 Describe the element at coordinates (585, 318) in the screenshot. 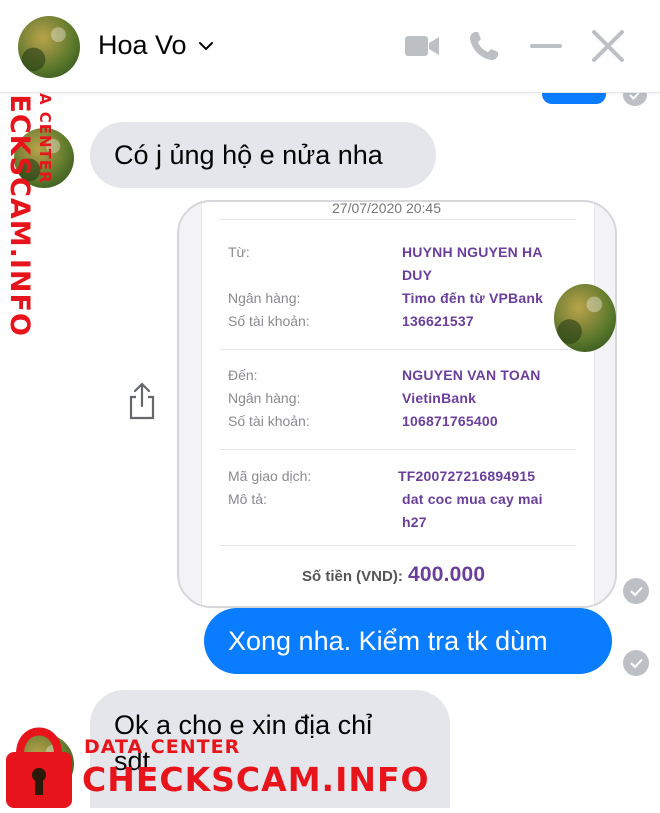

I see `read-receipt-avatar` at that location.